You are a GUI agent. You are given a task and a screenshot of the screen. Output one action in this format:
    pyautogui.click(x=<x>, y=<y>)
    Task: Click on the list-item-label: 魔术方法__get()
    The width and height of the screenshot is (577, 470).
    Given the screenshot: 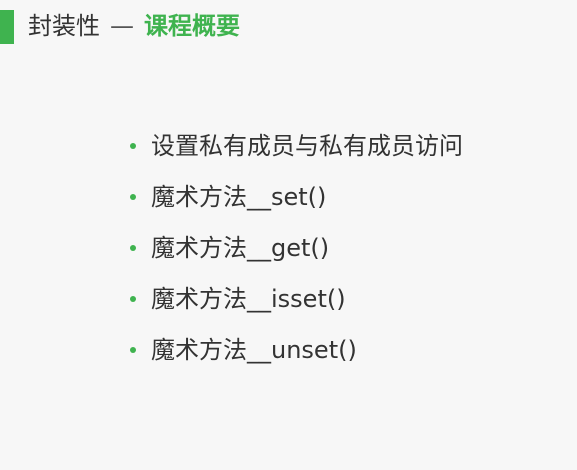 What is the action you would take?
    pyautogui.click(x=240, y=247)
    